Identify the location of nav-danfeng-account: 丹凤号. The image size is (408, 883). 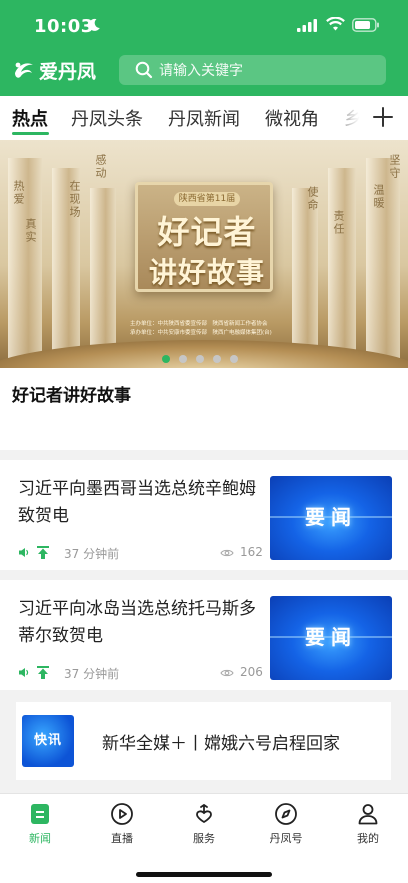
(286, 824).